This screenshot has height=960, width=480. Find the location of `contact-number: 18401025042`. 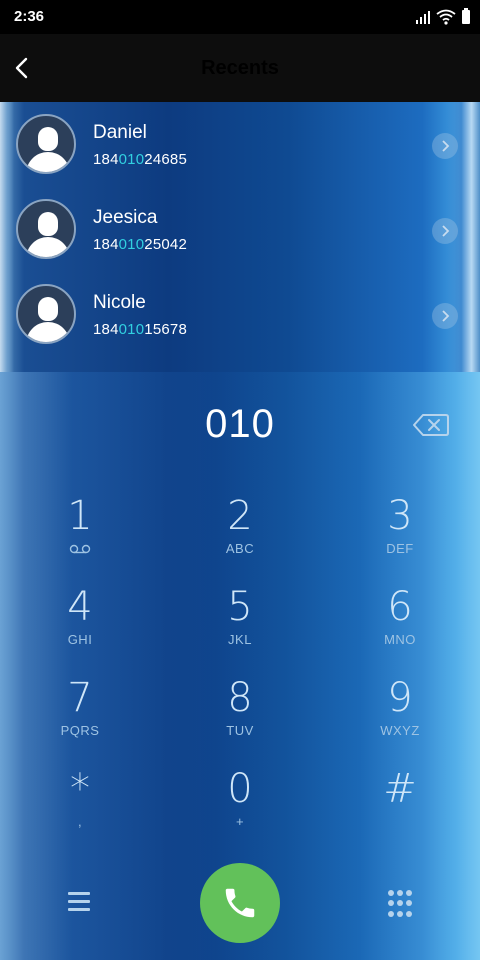

contact-number: 18401025042 is located at coordinates (140, 244).